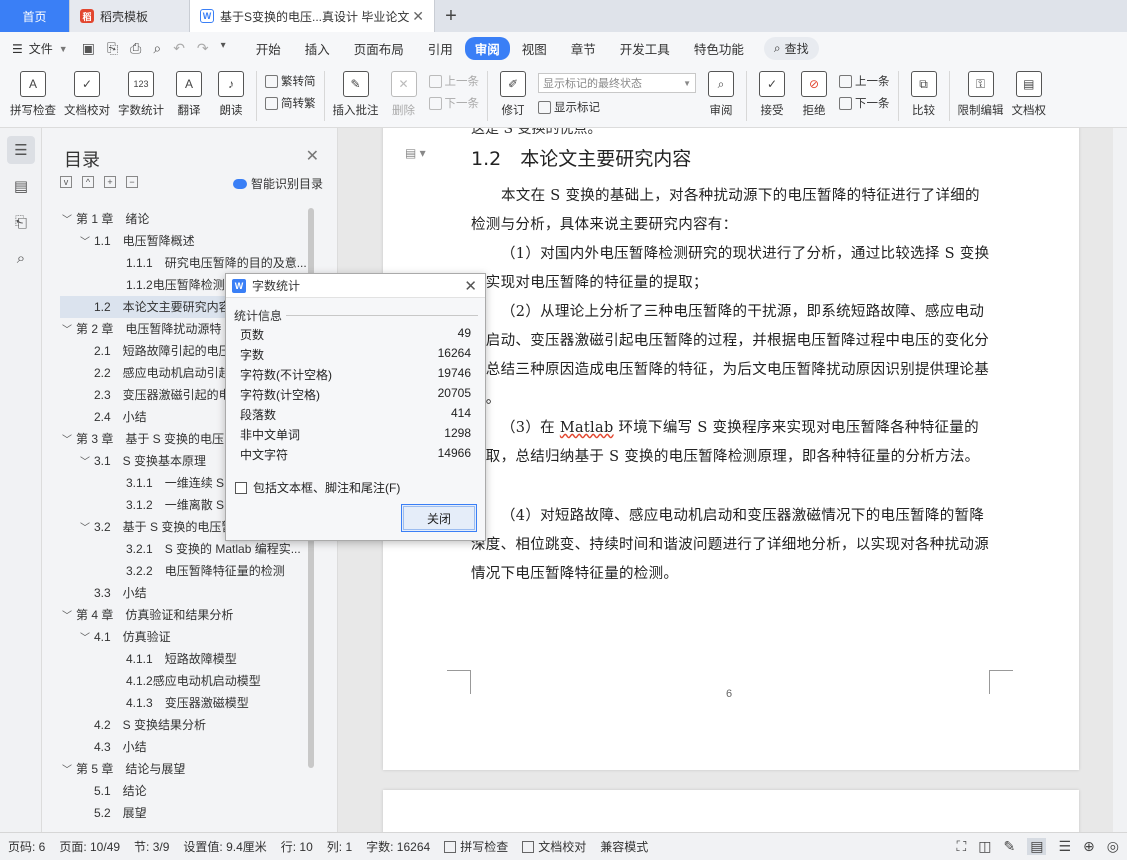 The width and height of the screenshot is (1127, 860). I want to click on toc-item: 5.1 结论, so click(187, 791).